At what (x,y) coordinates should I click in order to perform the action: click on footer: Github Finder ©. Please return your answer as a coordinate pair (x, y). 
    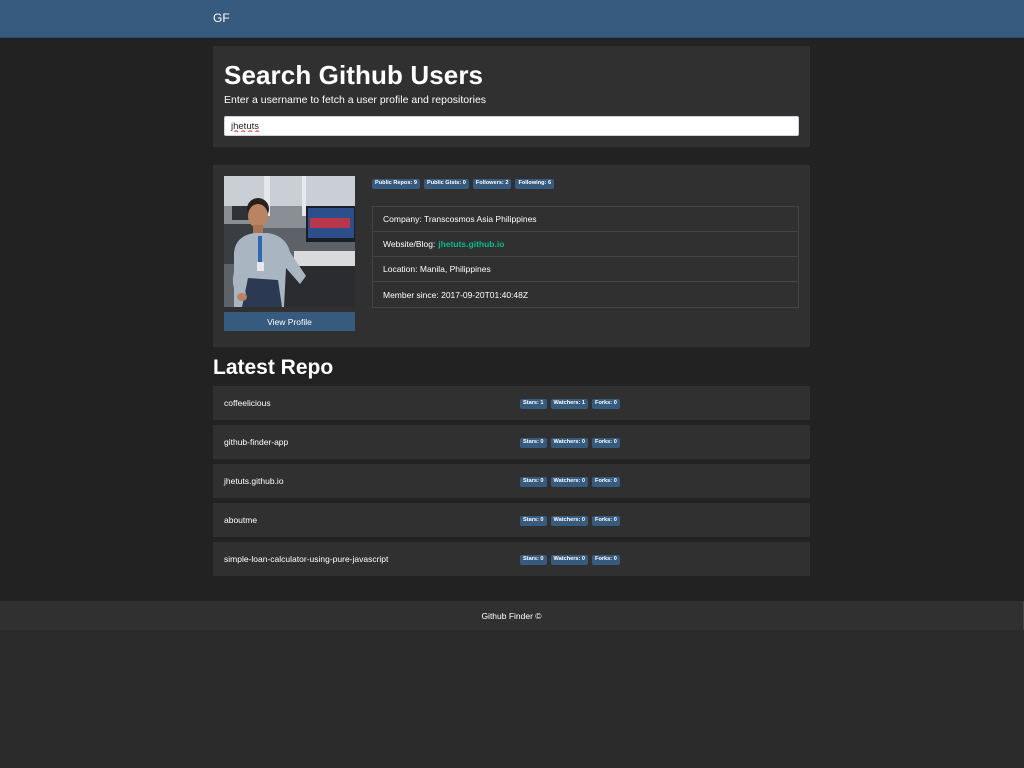
    Looking at the image, I should click on (512, 615).